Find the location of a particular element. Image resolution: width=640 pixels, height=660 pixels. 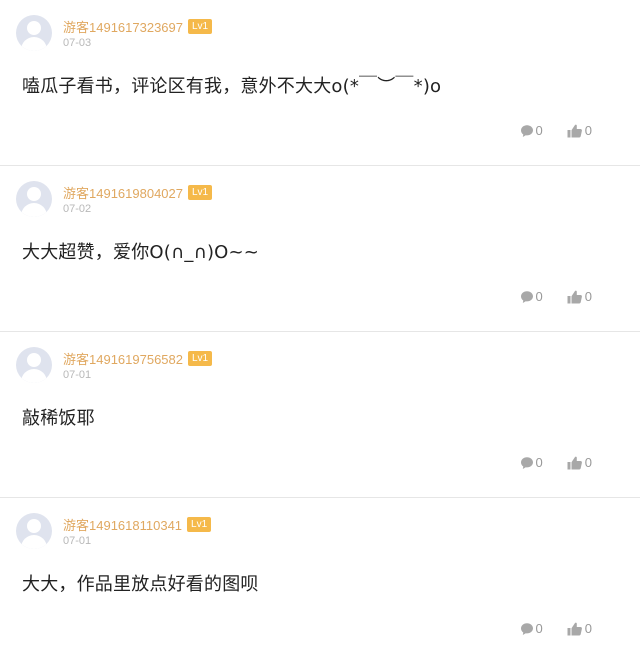

comment-date: 07-03 is located at coordinates (77, 43).